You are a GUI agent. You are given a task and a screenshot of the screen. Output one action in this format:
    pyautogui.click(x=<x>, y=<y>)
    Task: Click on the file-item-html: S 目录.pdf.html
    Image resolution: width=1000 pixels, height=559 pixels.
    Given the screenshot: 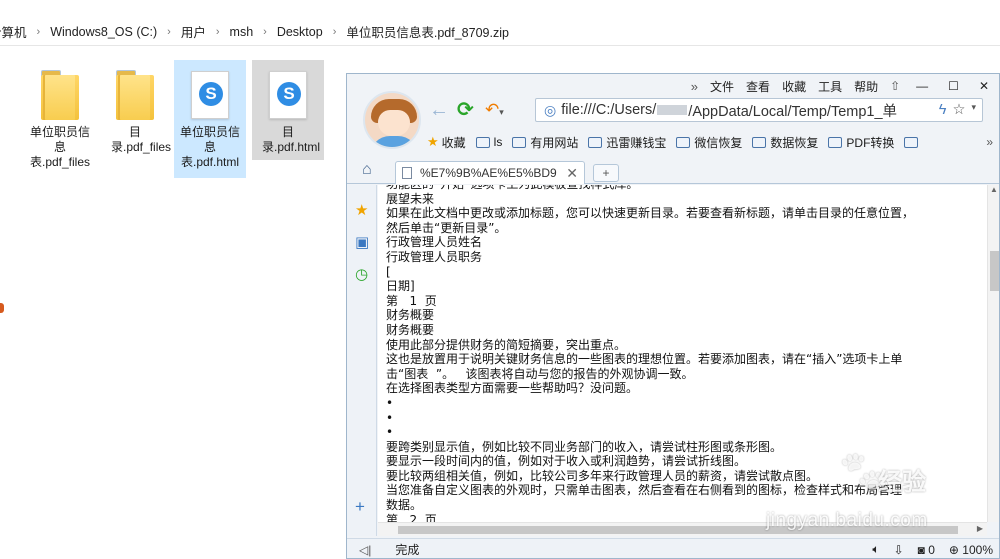 What is the action you would take?
    pyautogui.click(x=288, y=110)
    